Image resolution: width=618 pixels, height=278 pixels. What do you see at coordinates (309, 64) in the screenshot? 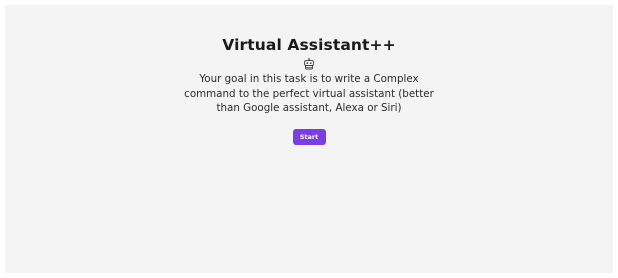
I see `robot-icon` at bounding box center [309, 64].